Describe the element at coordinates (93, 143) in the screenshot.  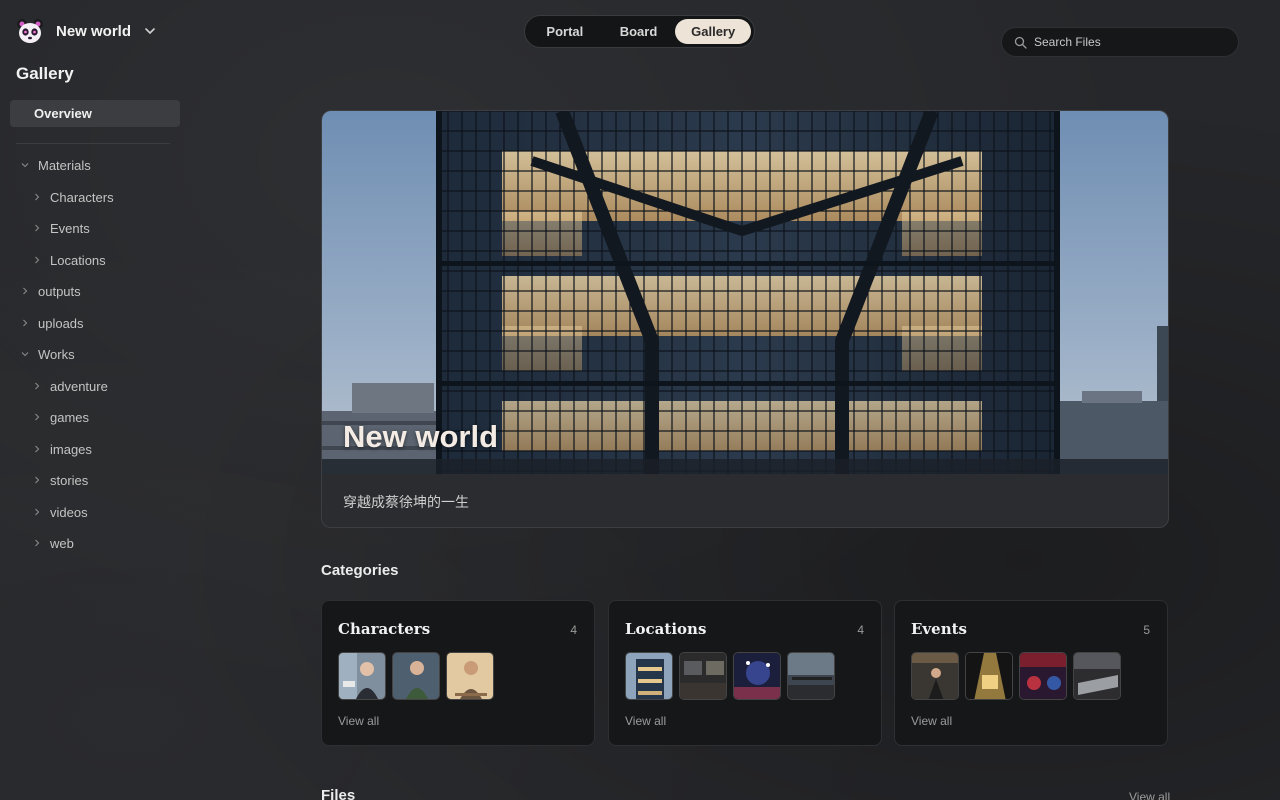
I see `sidebar-divider` at that location.